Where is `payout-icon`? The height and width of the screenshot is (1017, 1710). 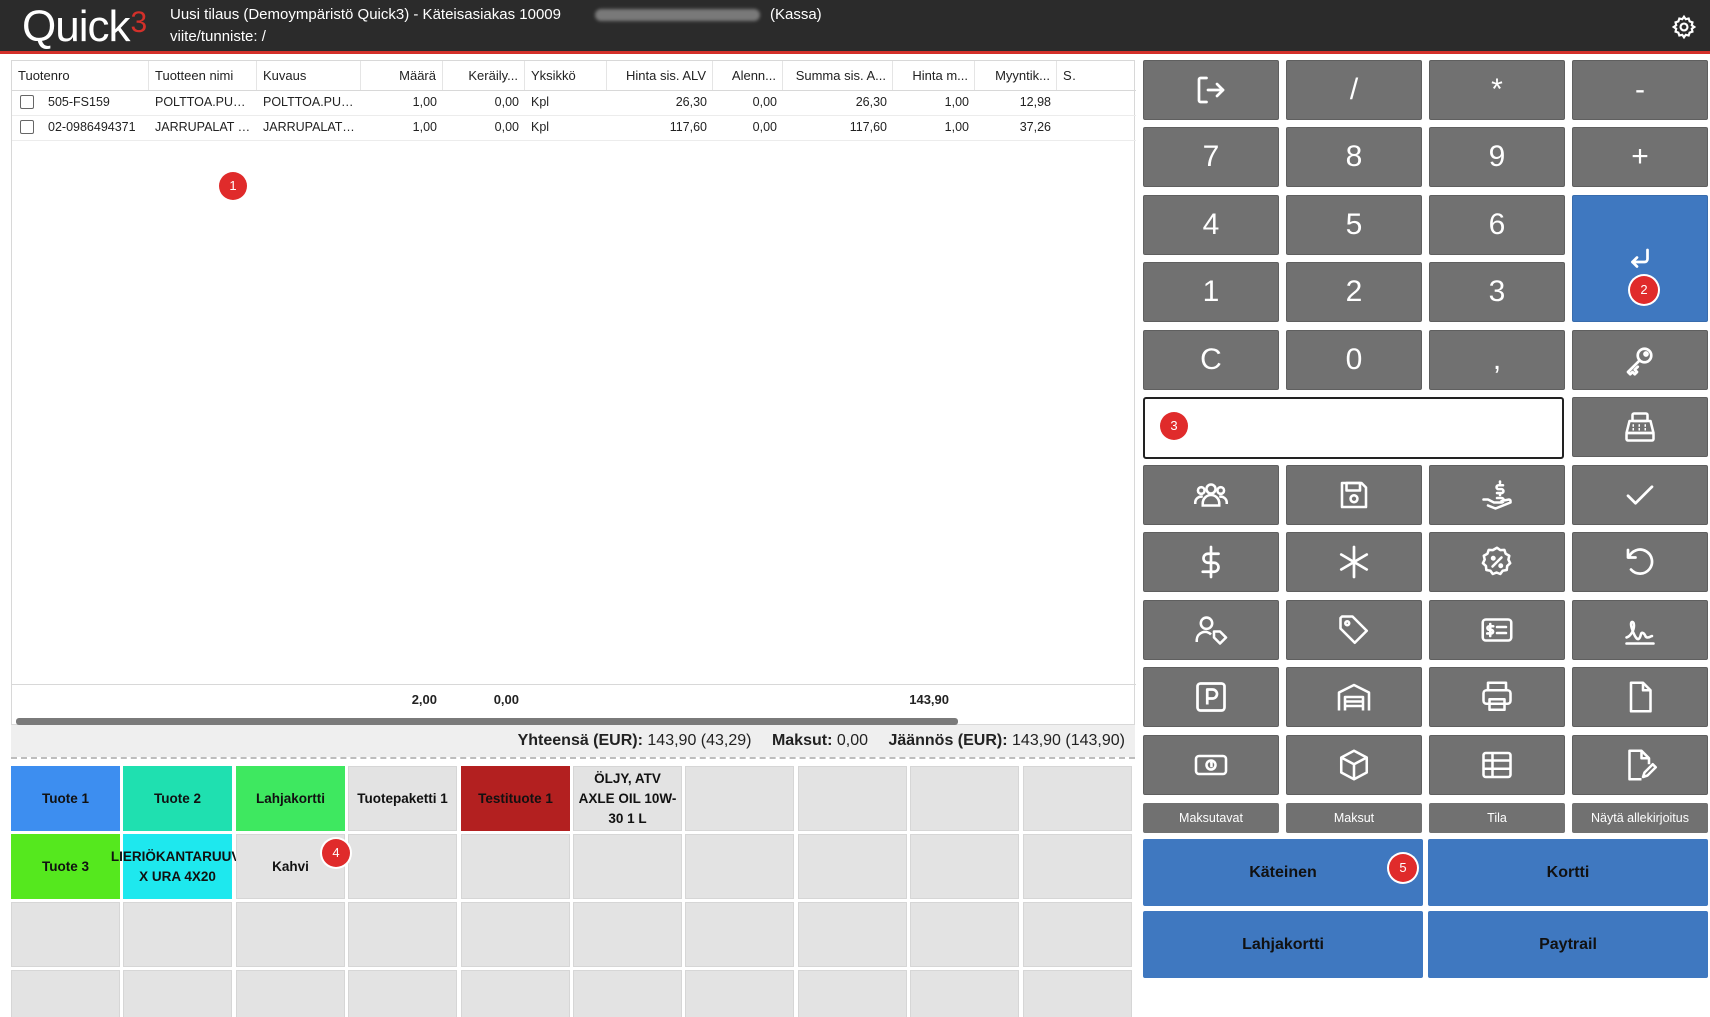
payout-icon is located at coordinates (1497, 495).